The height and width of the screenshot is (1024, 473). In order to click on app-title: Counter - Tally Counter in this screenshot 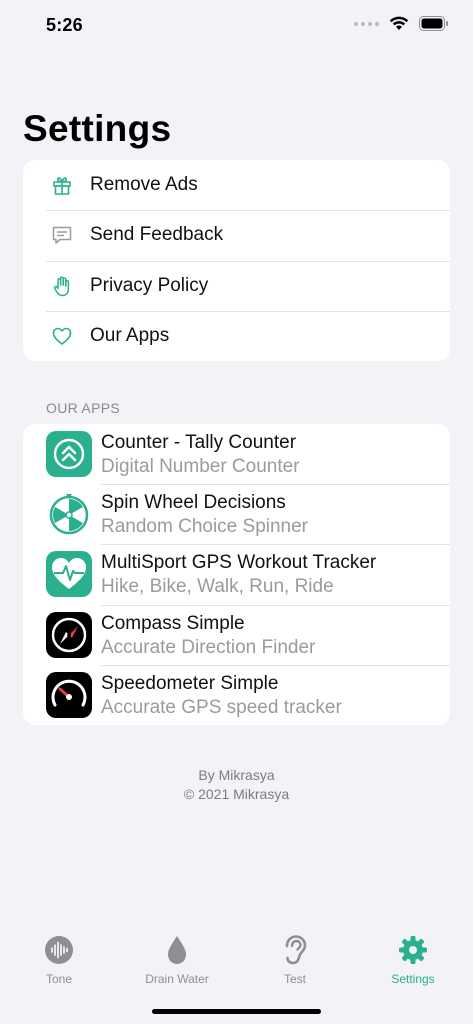, I will do `click(199, 442)`.